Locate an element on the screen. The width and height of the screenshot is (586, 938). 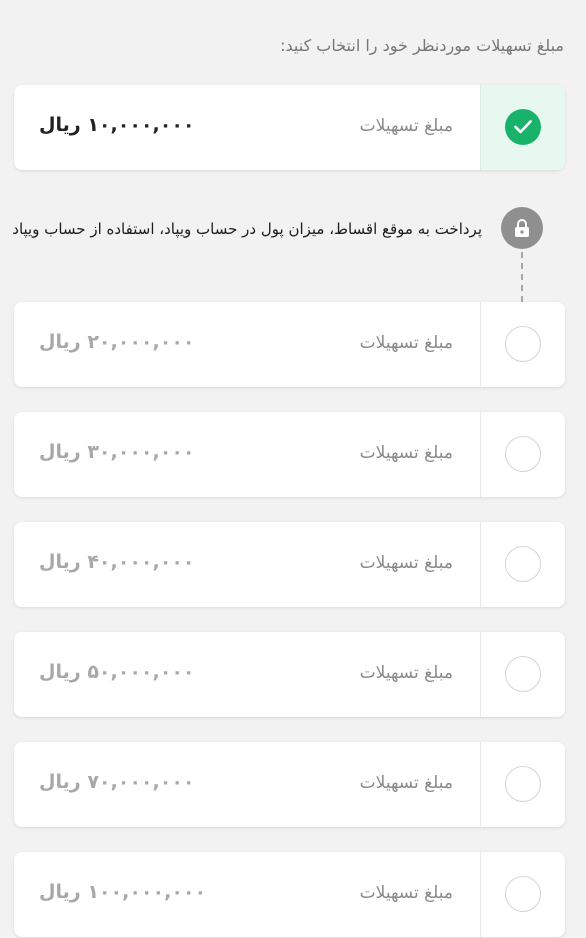
option-amount: ۵۰,۰۰۰,۰۰۰ ریال is located at coordinates (117, 672).